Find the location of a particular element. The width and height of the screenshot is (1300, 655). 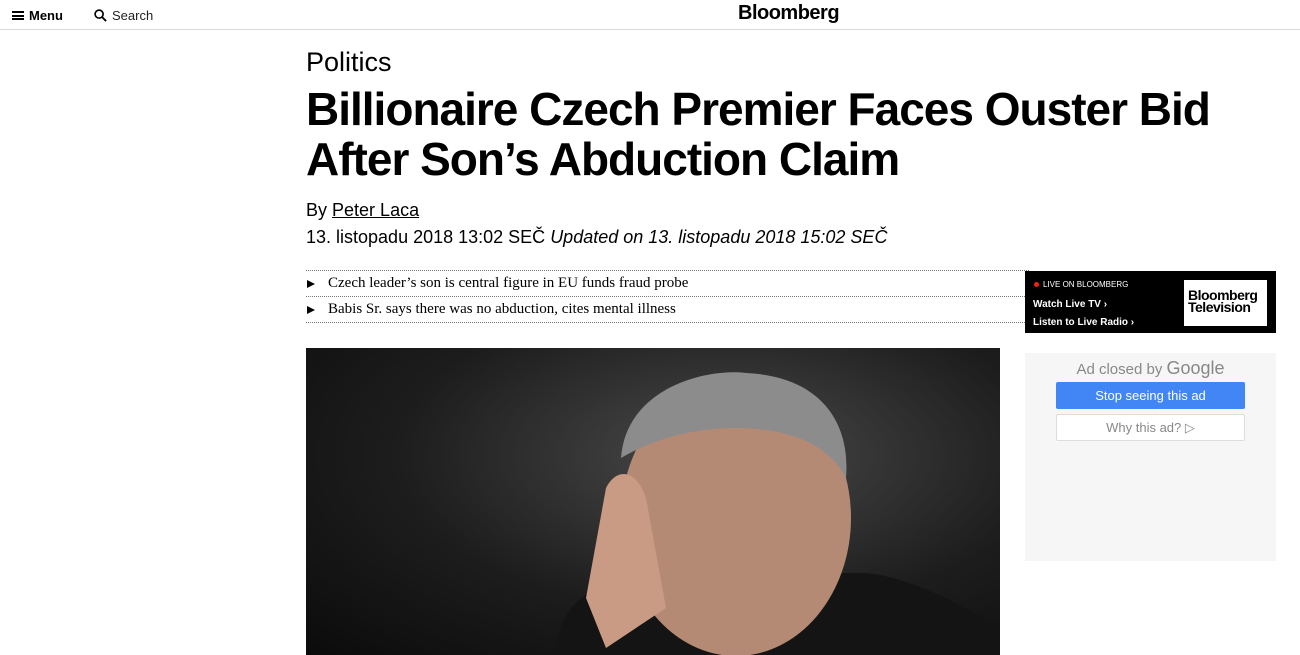

menu-button: Menu is located at coordinates (37, 15).